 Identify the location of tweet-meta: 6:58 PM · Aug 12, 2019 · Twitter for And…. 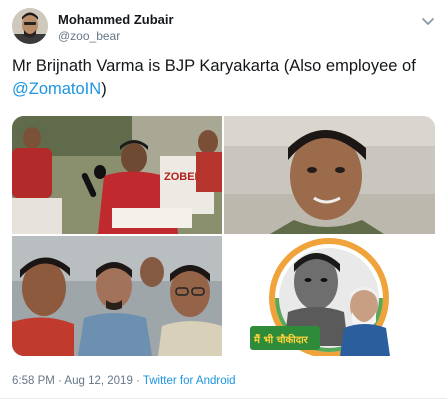
(124, 381).